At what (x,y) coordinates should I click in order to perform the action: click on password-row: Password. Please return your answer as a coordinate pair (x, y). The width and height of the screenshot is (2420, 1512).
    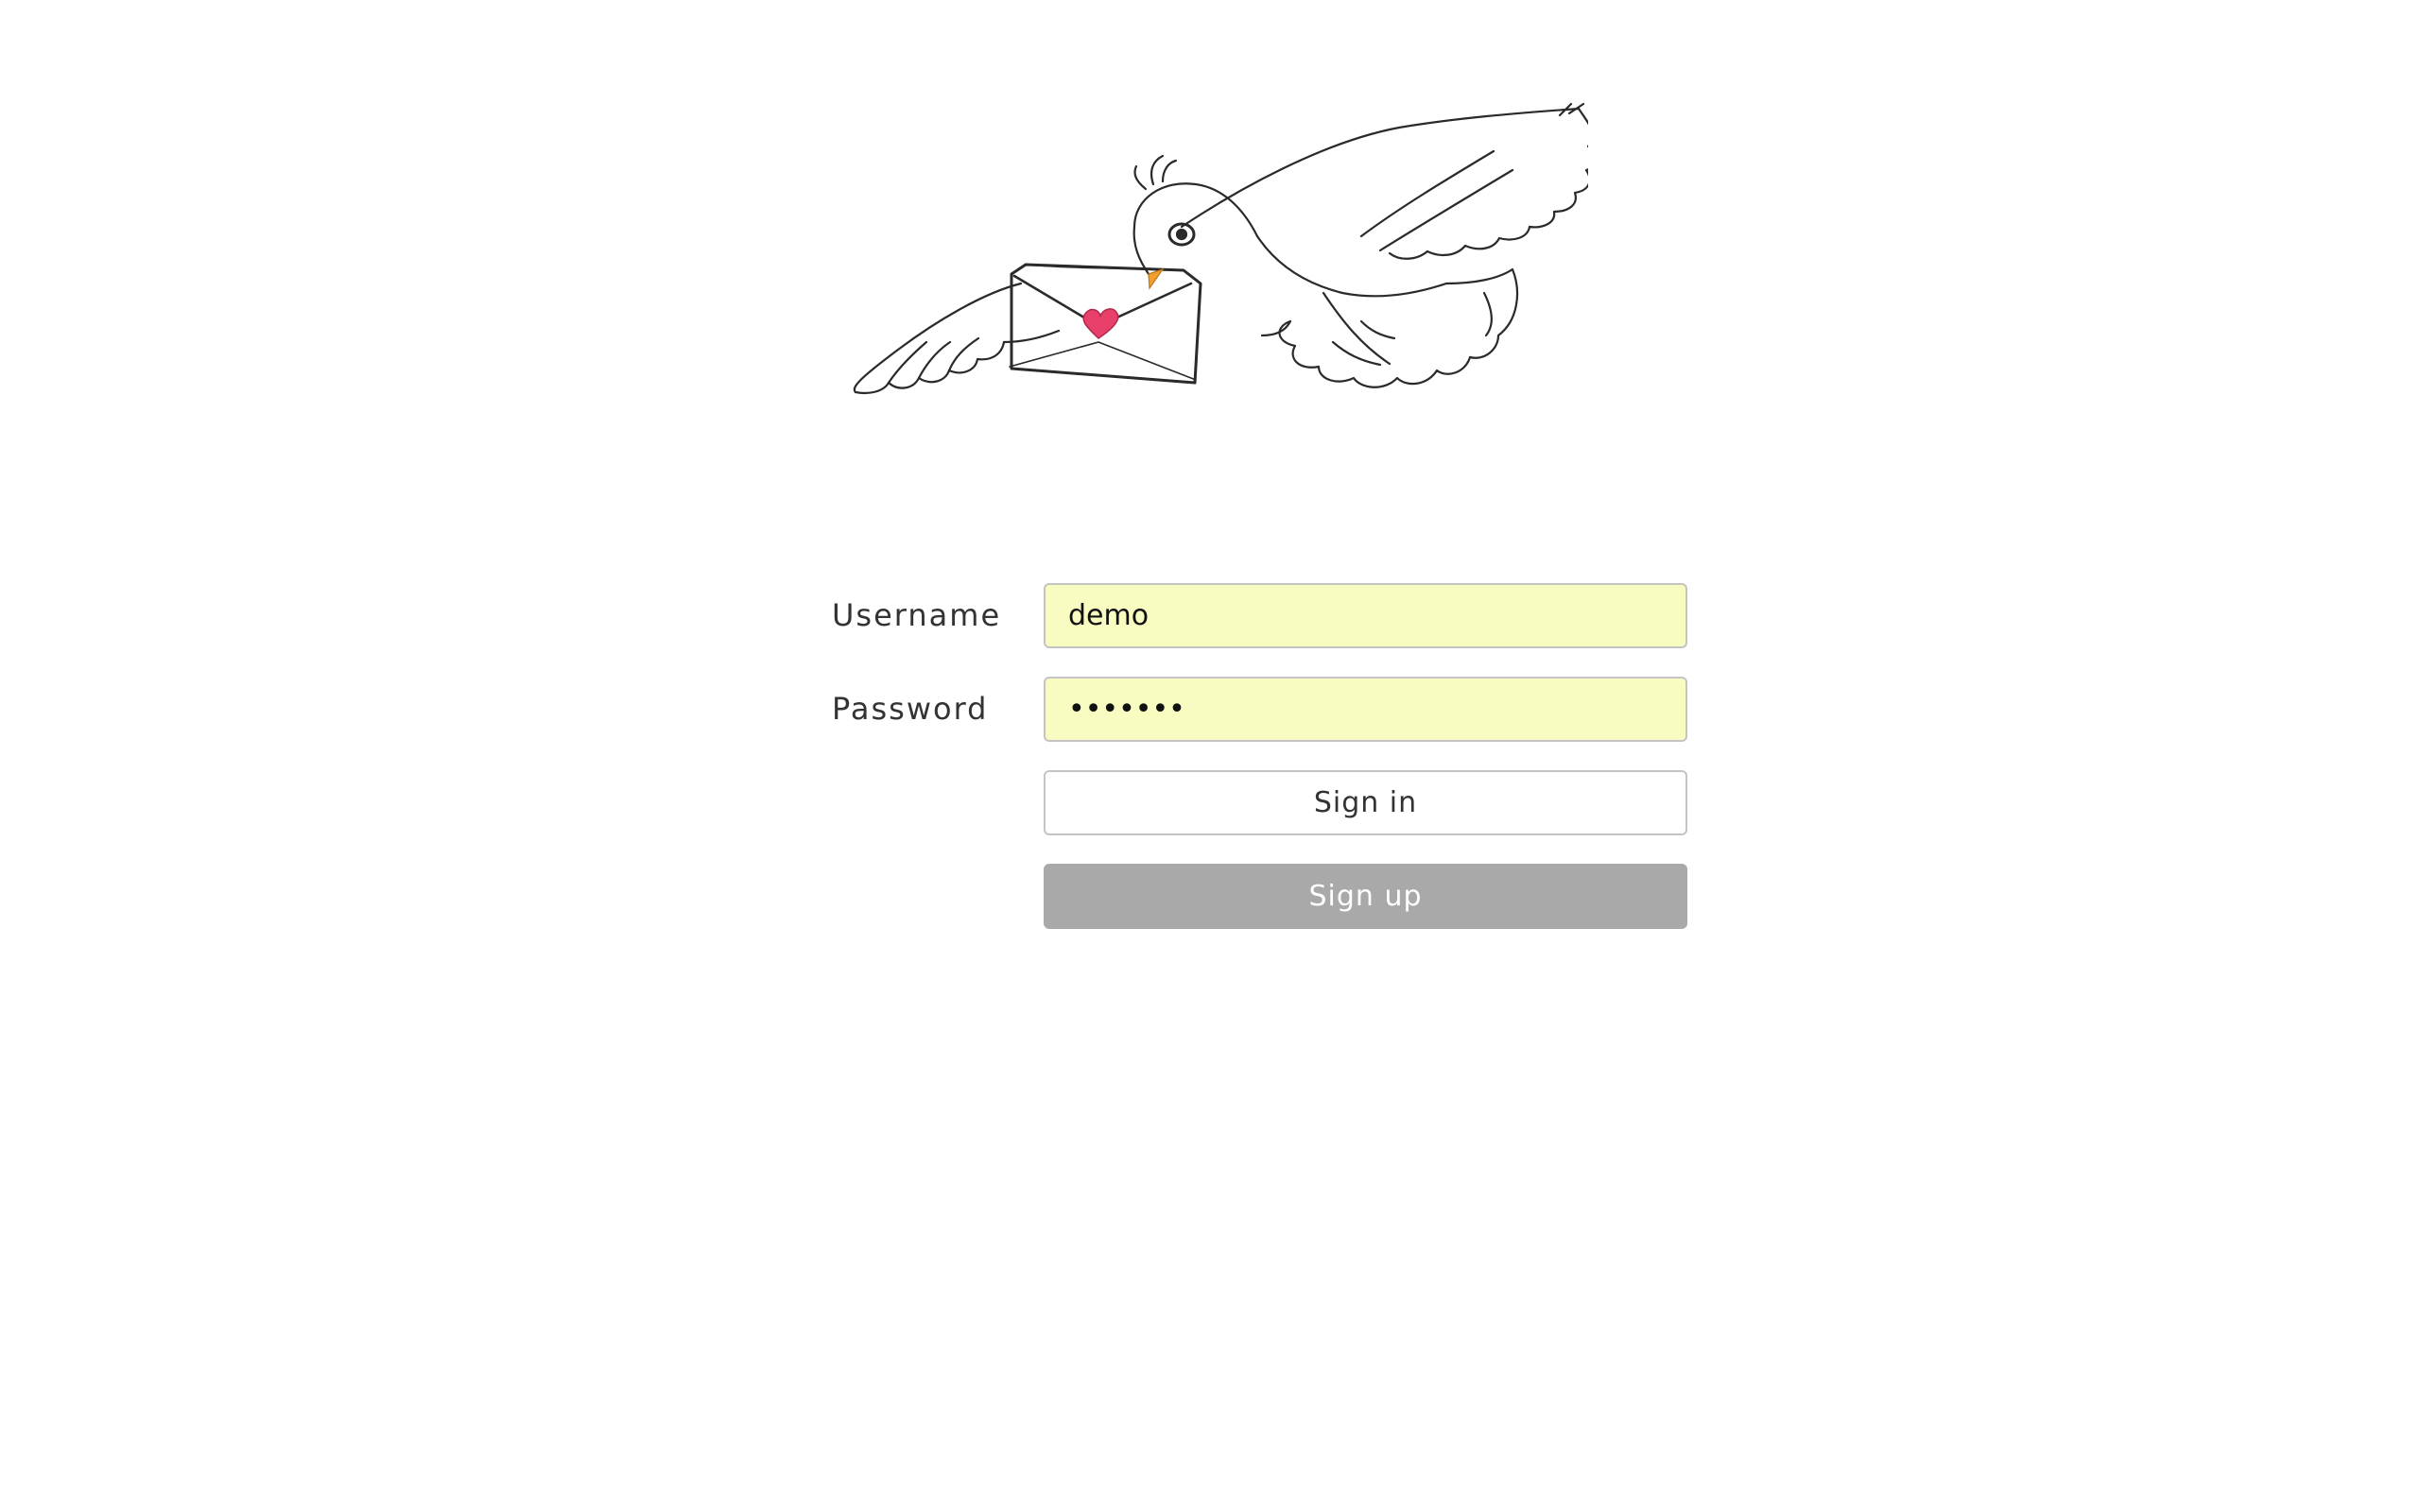
    Looking at the image, I should click on (1260, 709).